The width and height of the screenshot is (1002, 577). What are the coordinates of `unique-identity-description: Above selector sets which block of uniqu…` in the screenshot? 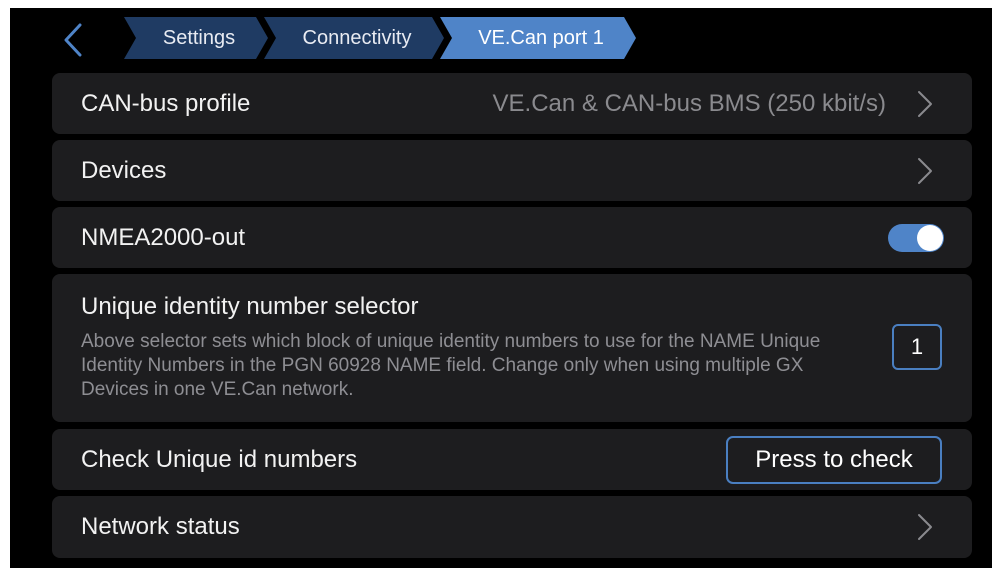 It's located at (451, 365).